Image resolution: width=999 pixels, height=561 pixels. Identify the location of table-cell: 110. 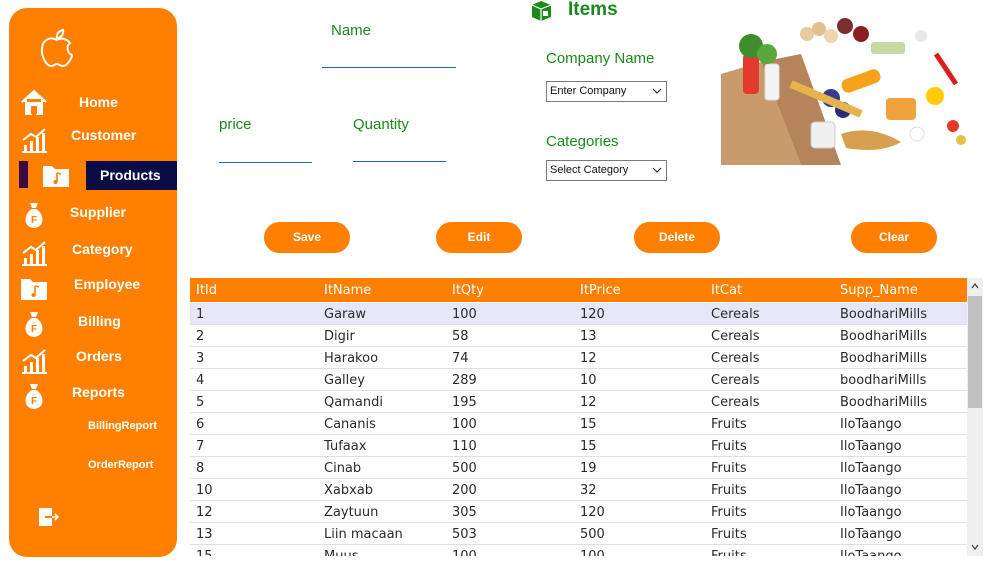
(464, 446).